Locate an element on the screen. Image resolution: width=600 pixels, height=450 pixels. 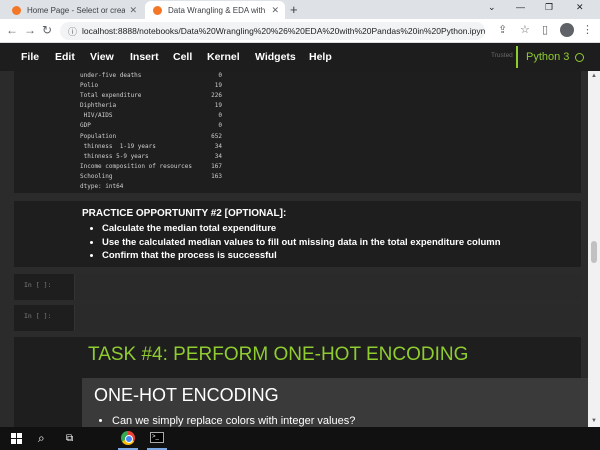
output-row-name: Diphtheria is located at coordinates (98, 106).